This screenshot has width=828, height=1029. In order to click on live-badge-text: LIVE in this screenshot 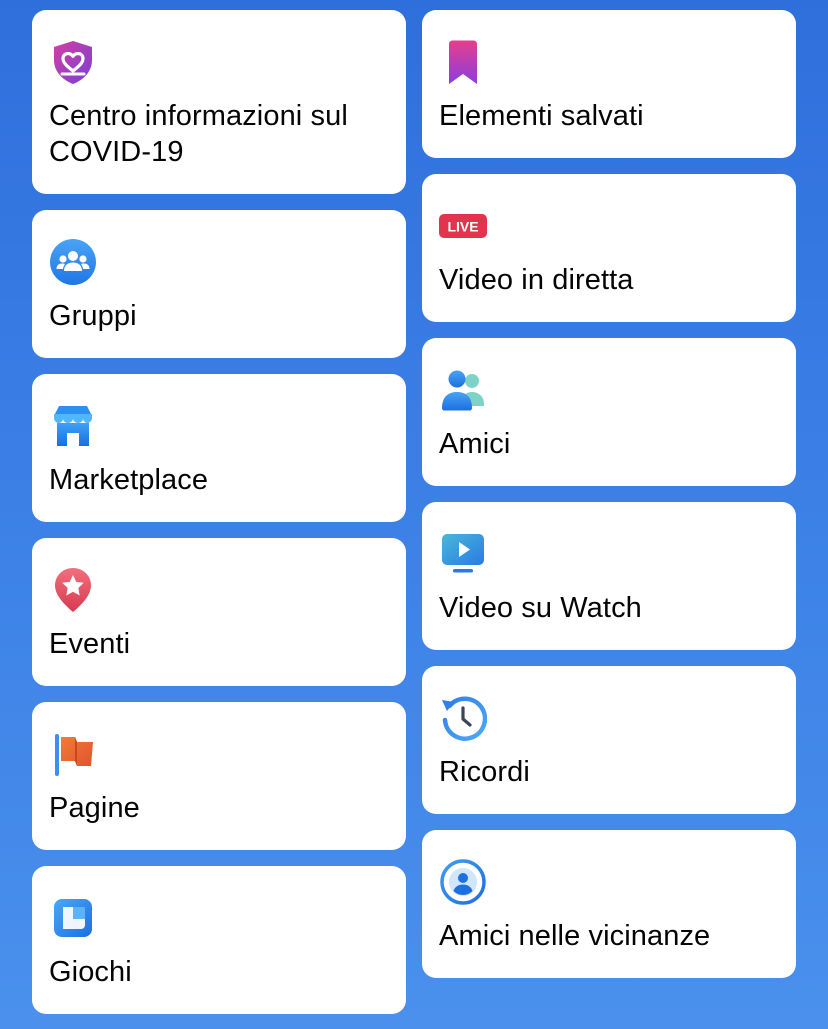, I will do `click(462, 227)`.